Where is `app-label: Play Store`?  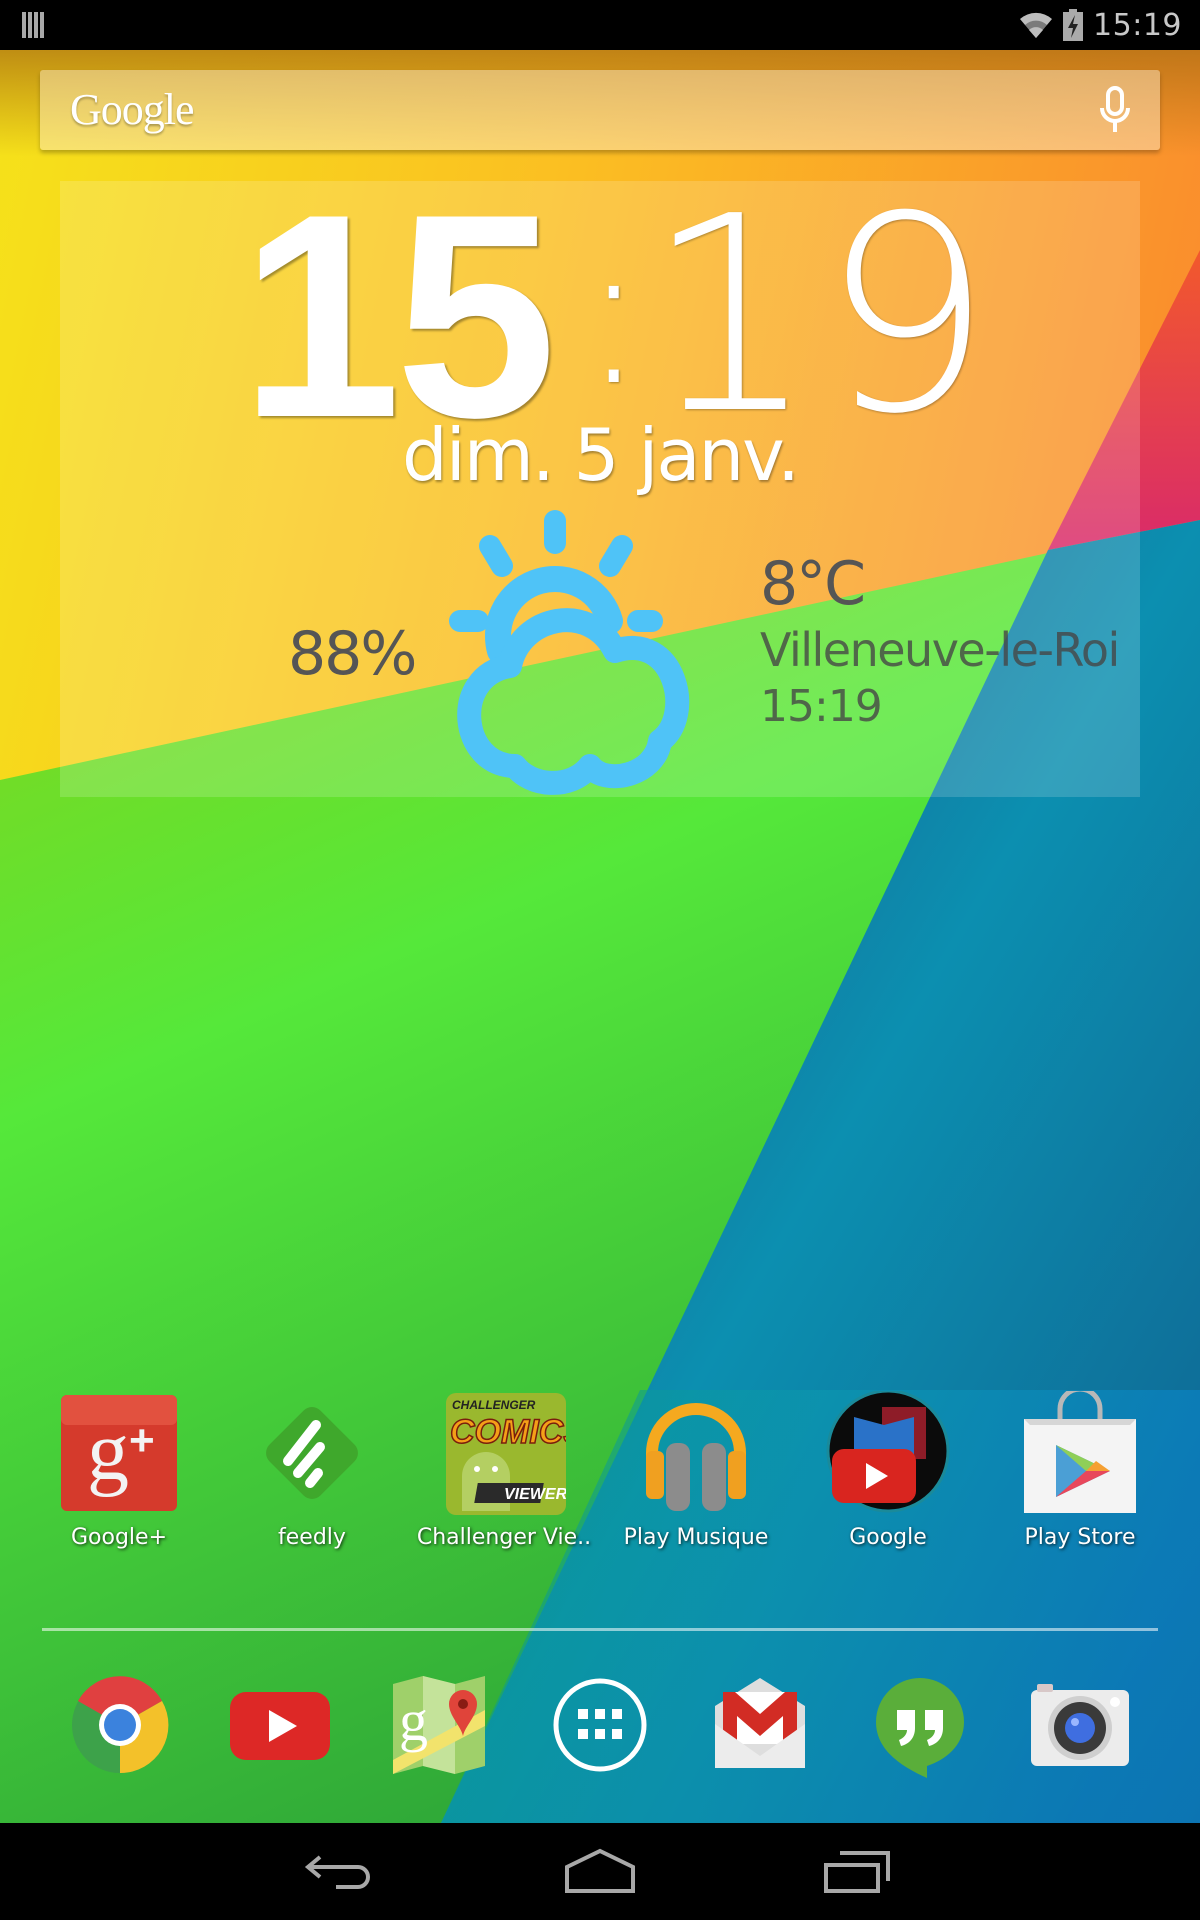 app-label: Play Store is located at coordinates (1080, 1537).